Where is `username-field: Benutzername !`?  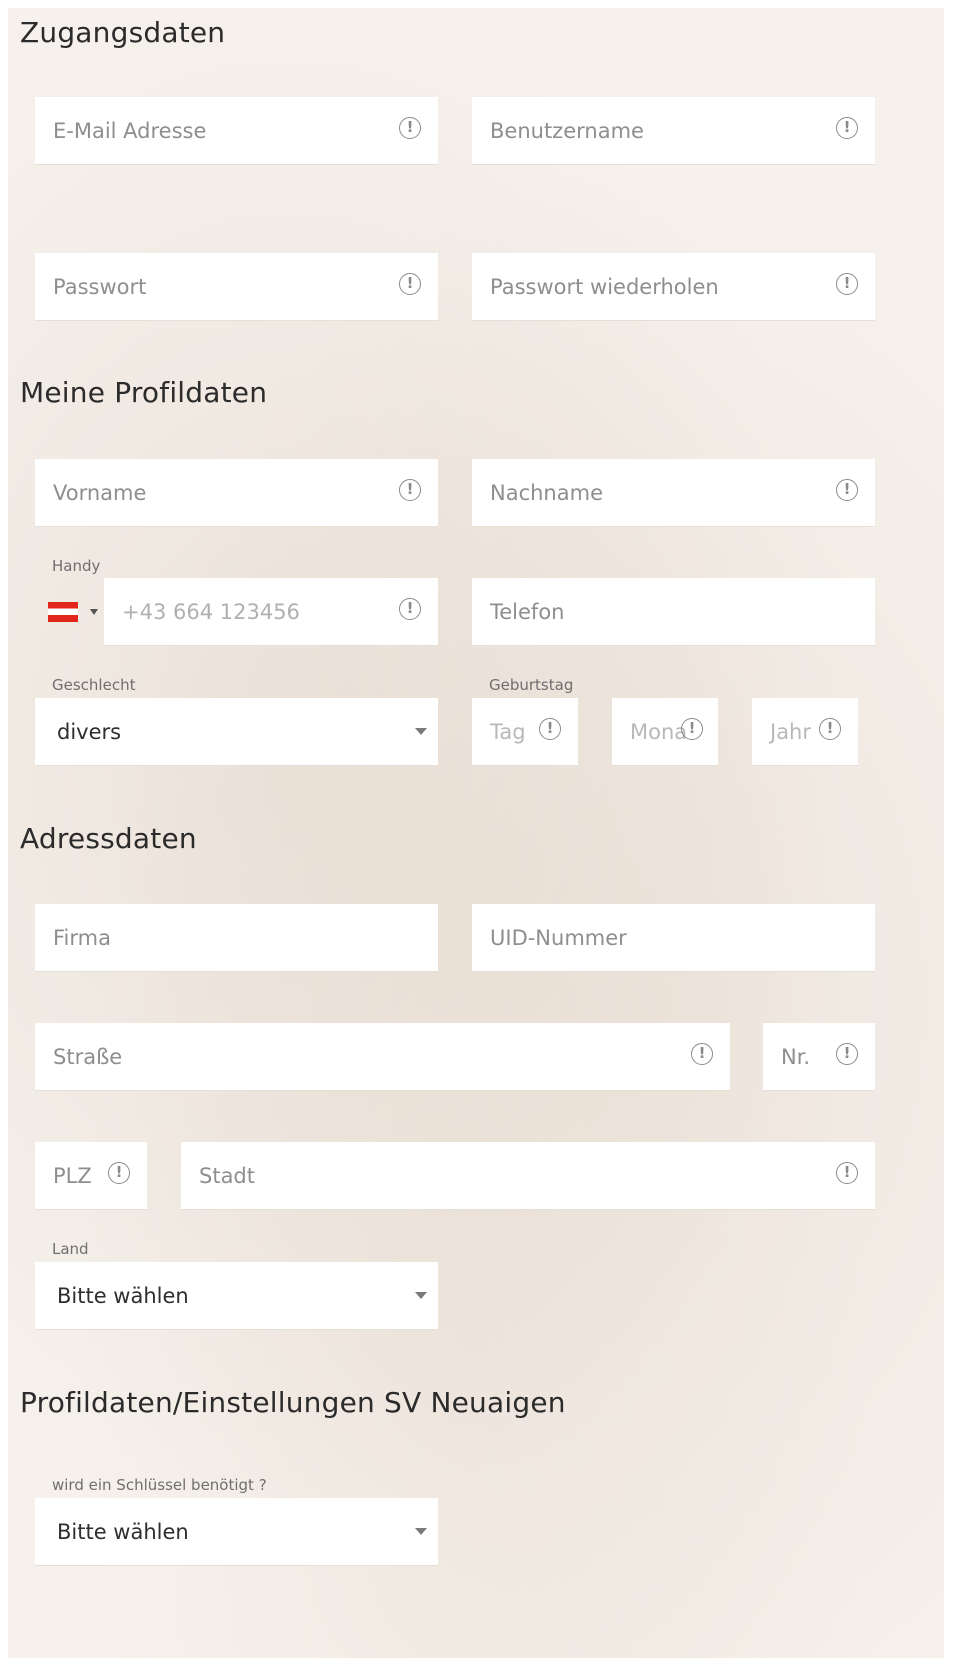 username-field: Benutzername ! is located at coordinates (673, 131).